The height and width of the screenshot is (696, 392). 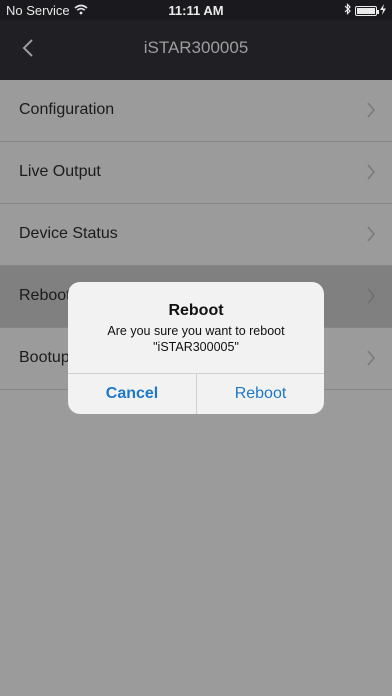 I want to click on status-right, so click(x=365, y=10).